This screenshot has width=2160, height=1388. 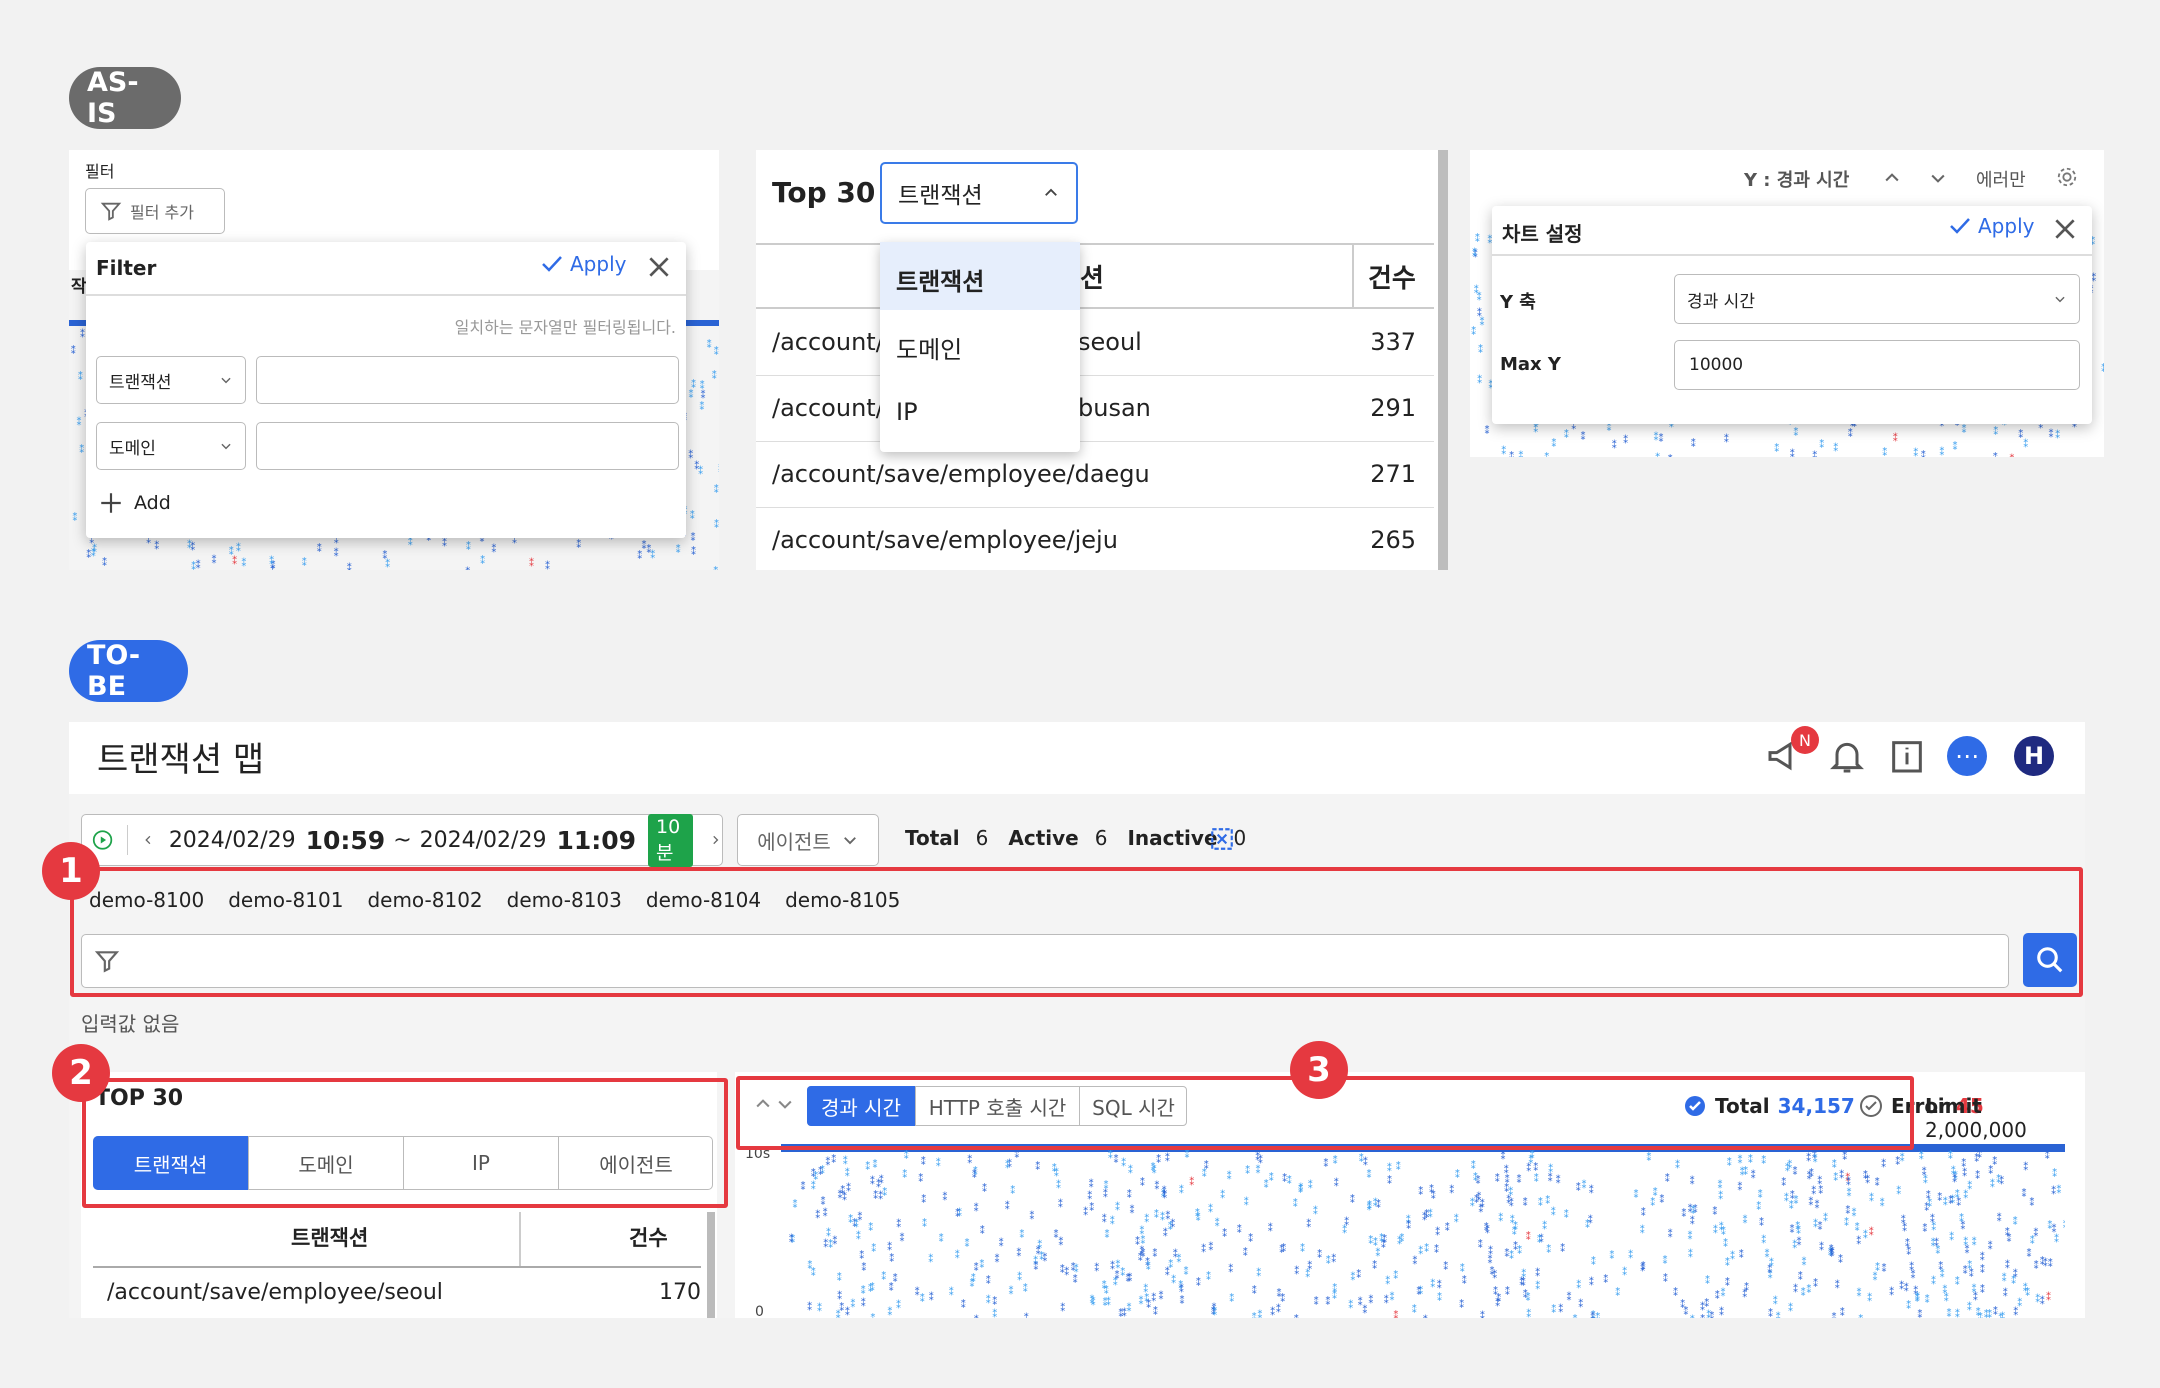 What do you see at coordinates (808, 840) in the screenshot?
I see `agent-select: 에이전트` at bounding box center [808, 840].